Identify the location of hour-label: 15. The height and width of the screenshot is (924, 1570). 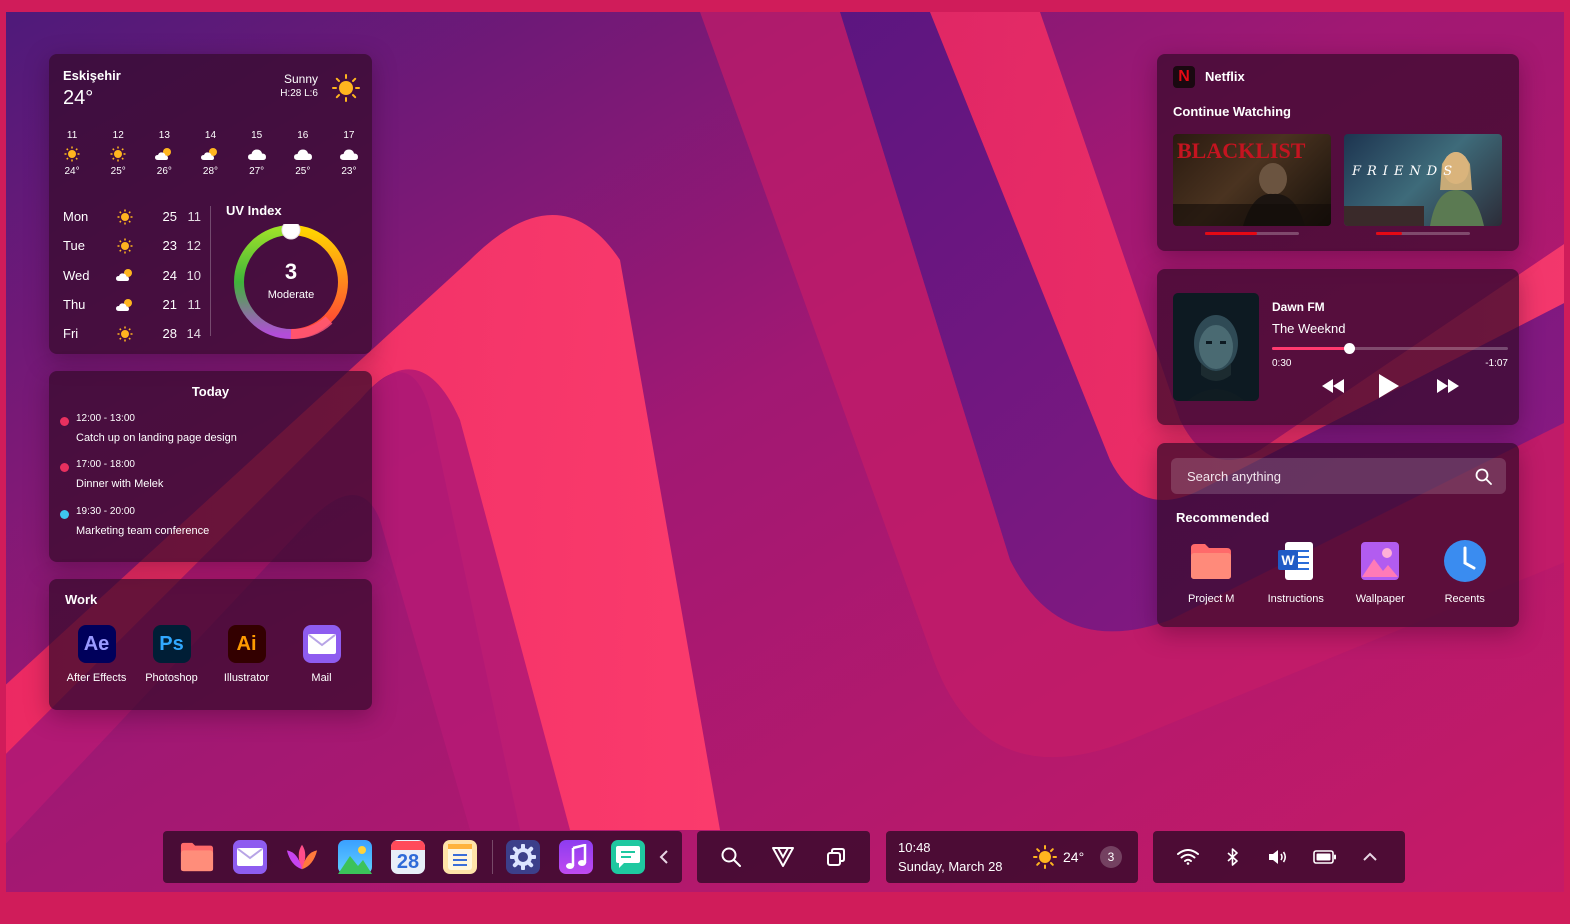
(257, 135).